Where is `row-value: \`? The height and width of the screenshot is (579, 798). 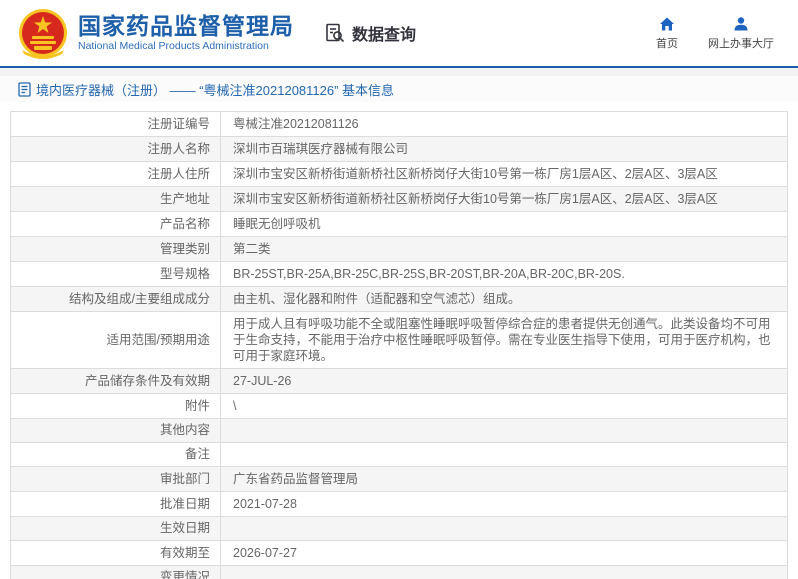 row-value: \ is located at coordinates (235, 406).